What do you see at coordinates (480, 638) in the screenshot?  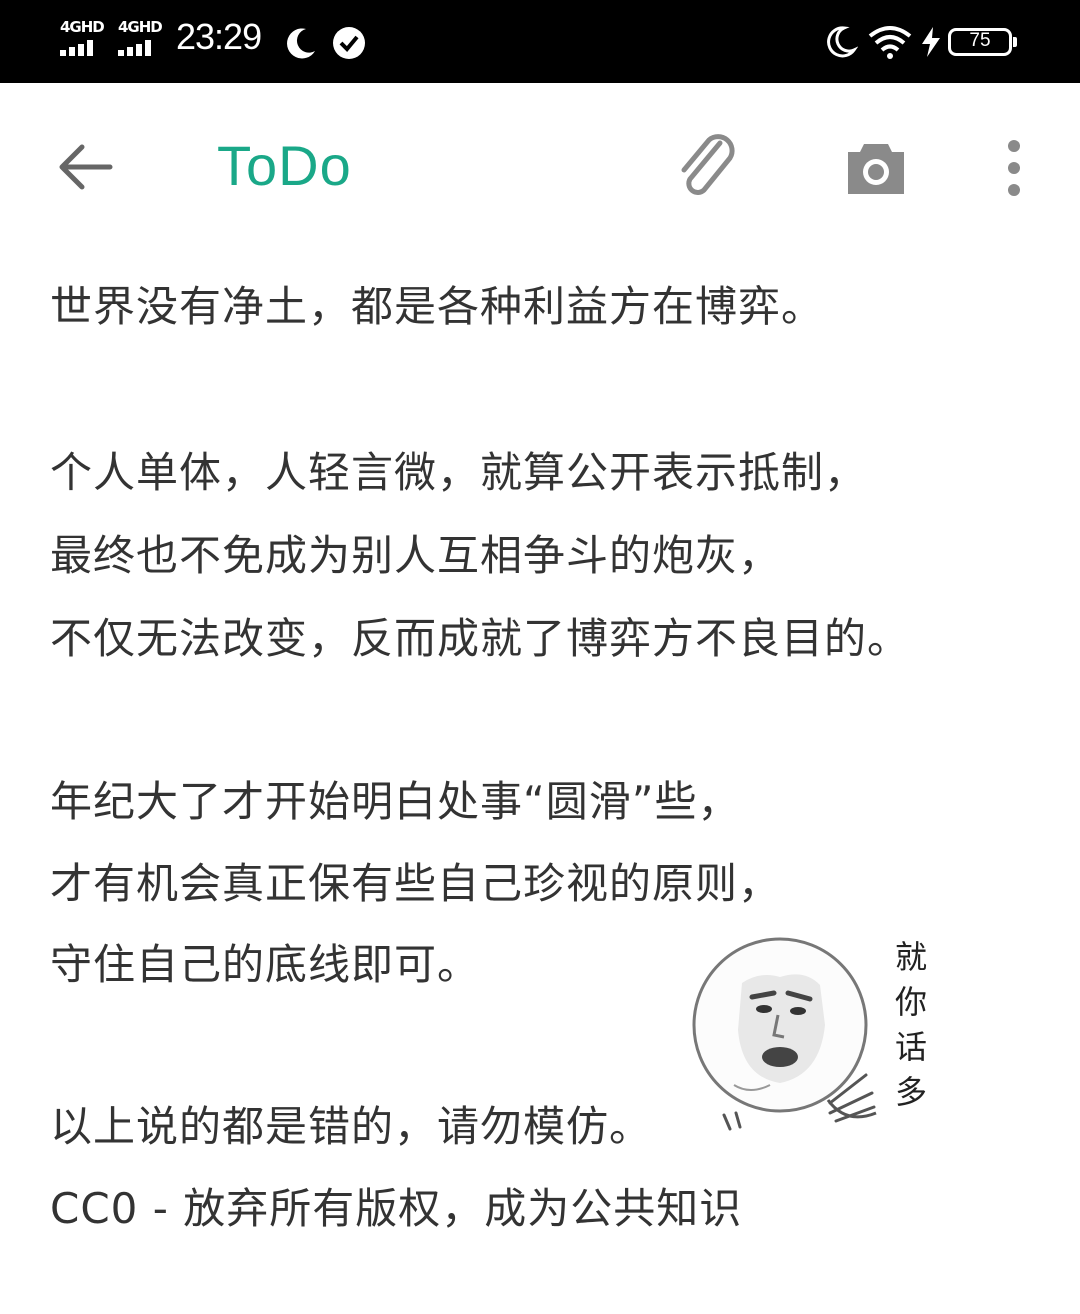 I see `note-line: 不仅无法改变，反而成就了博弈方不良目的。` at bounding box center [480, 638].